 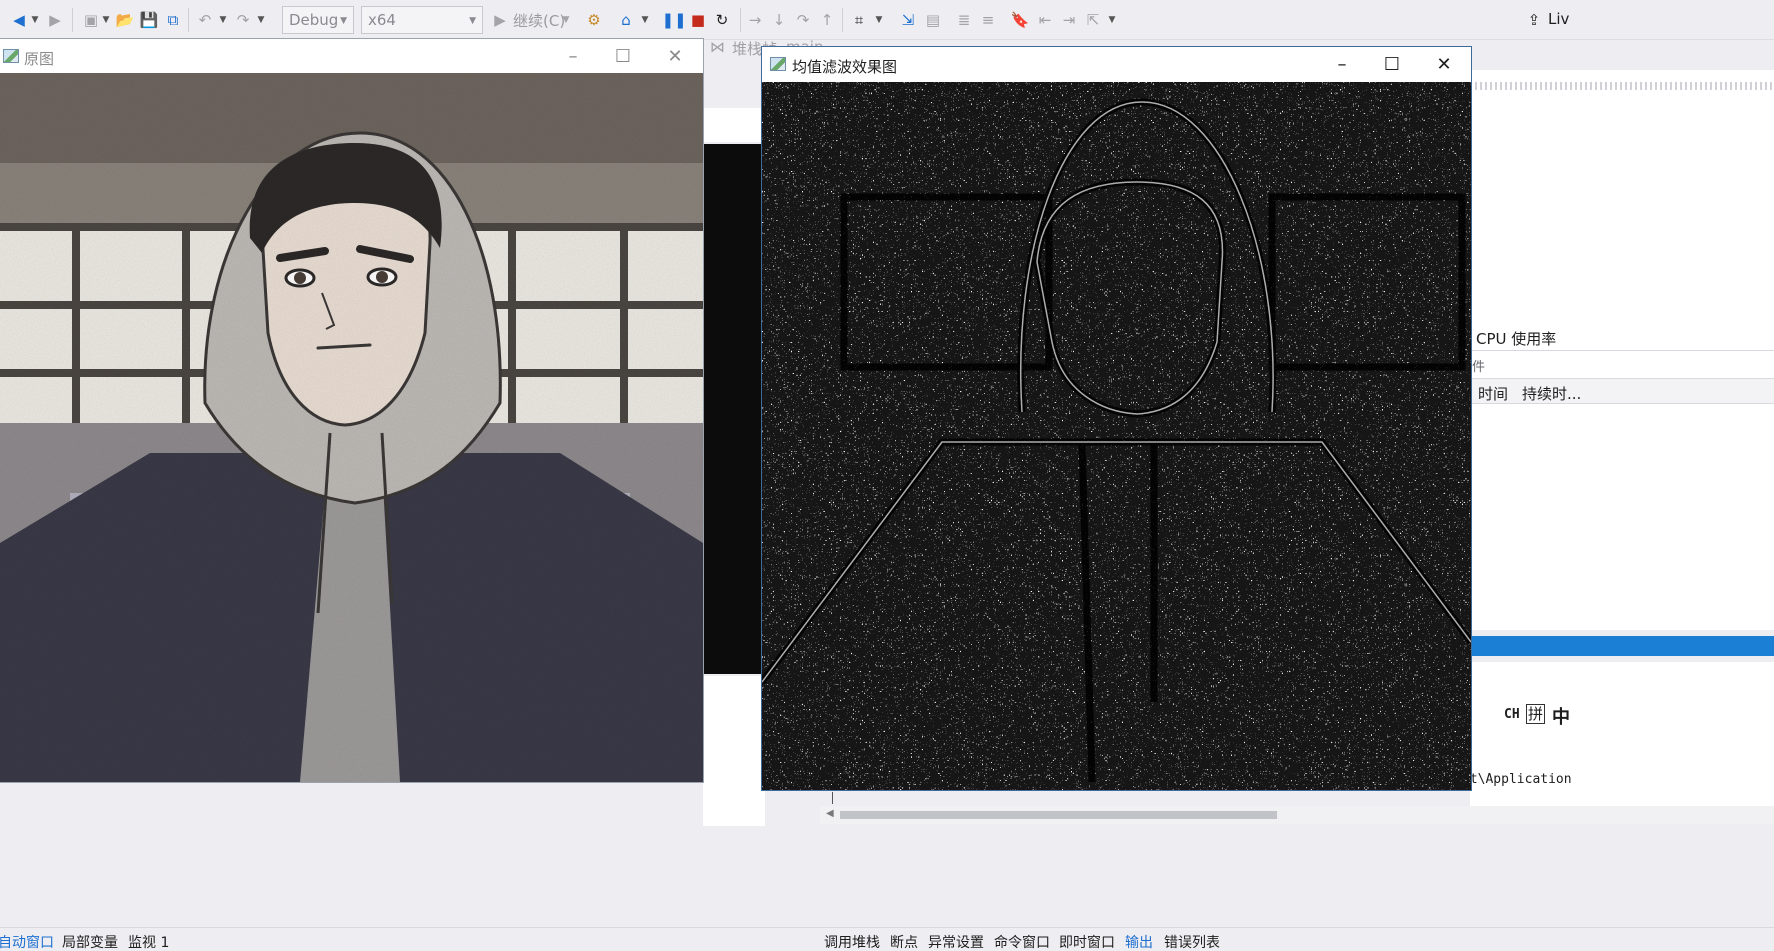 I want to click on text-cursor, so click(x=832, y=798).